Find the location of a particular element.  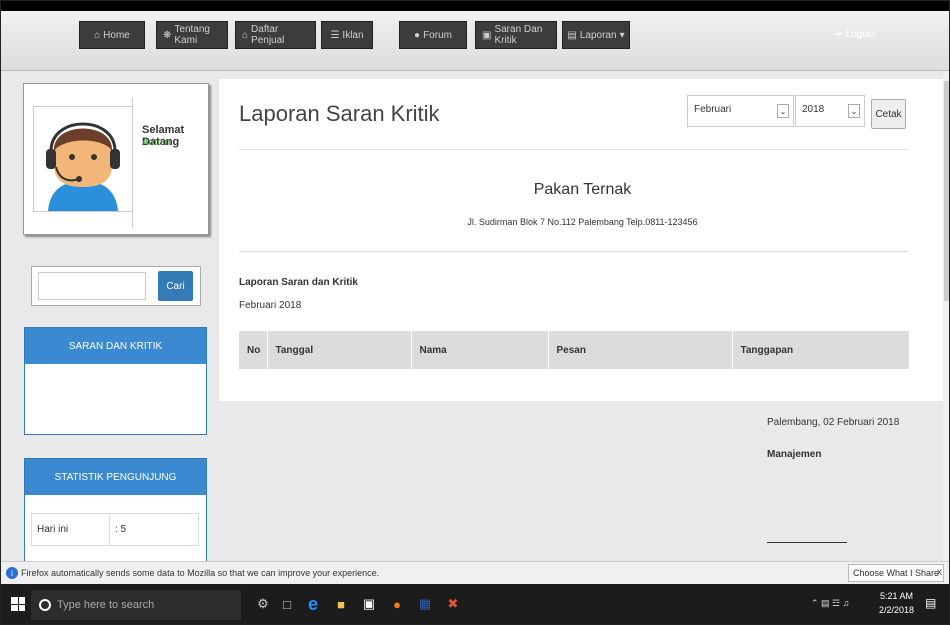

logout-icon: ➜ is located at coordinates (838, 34).